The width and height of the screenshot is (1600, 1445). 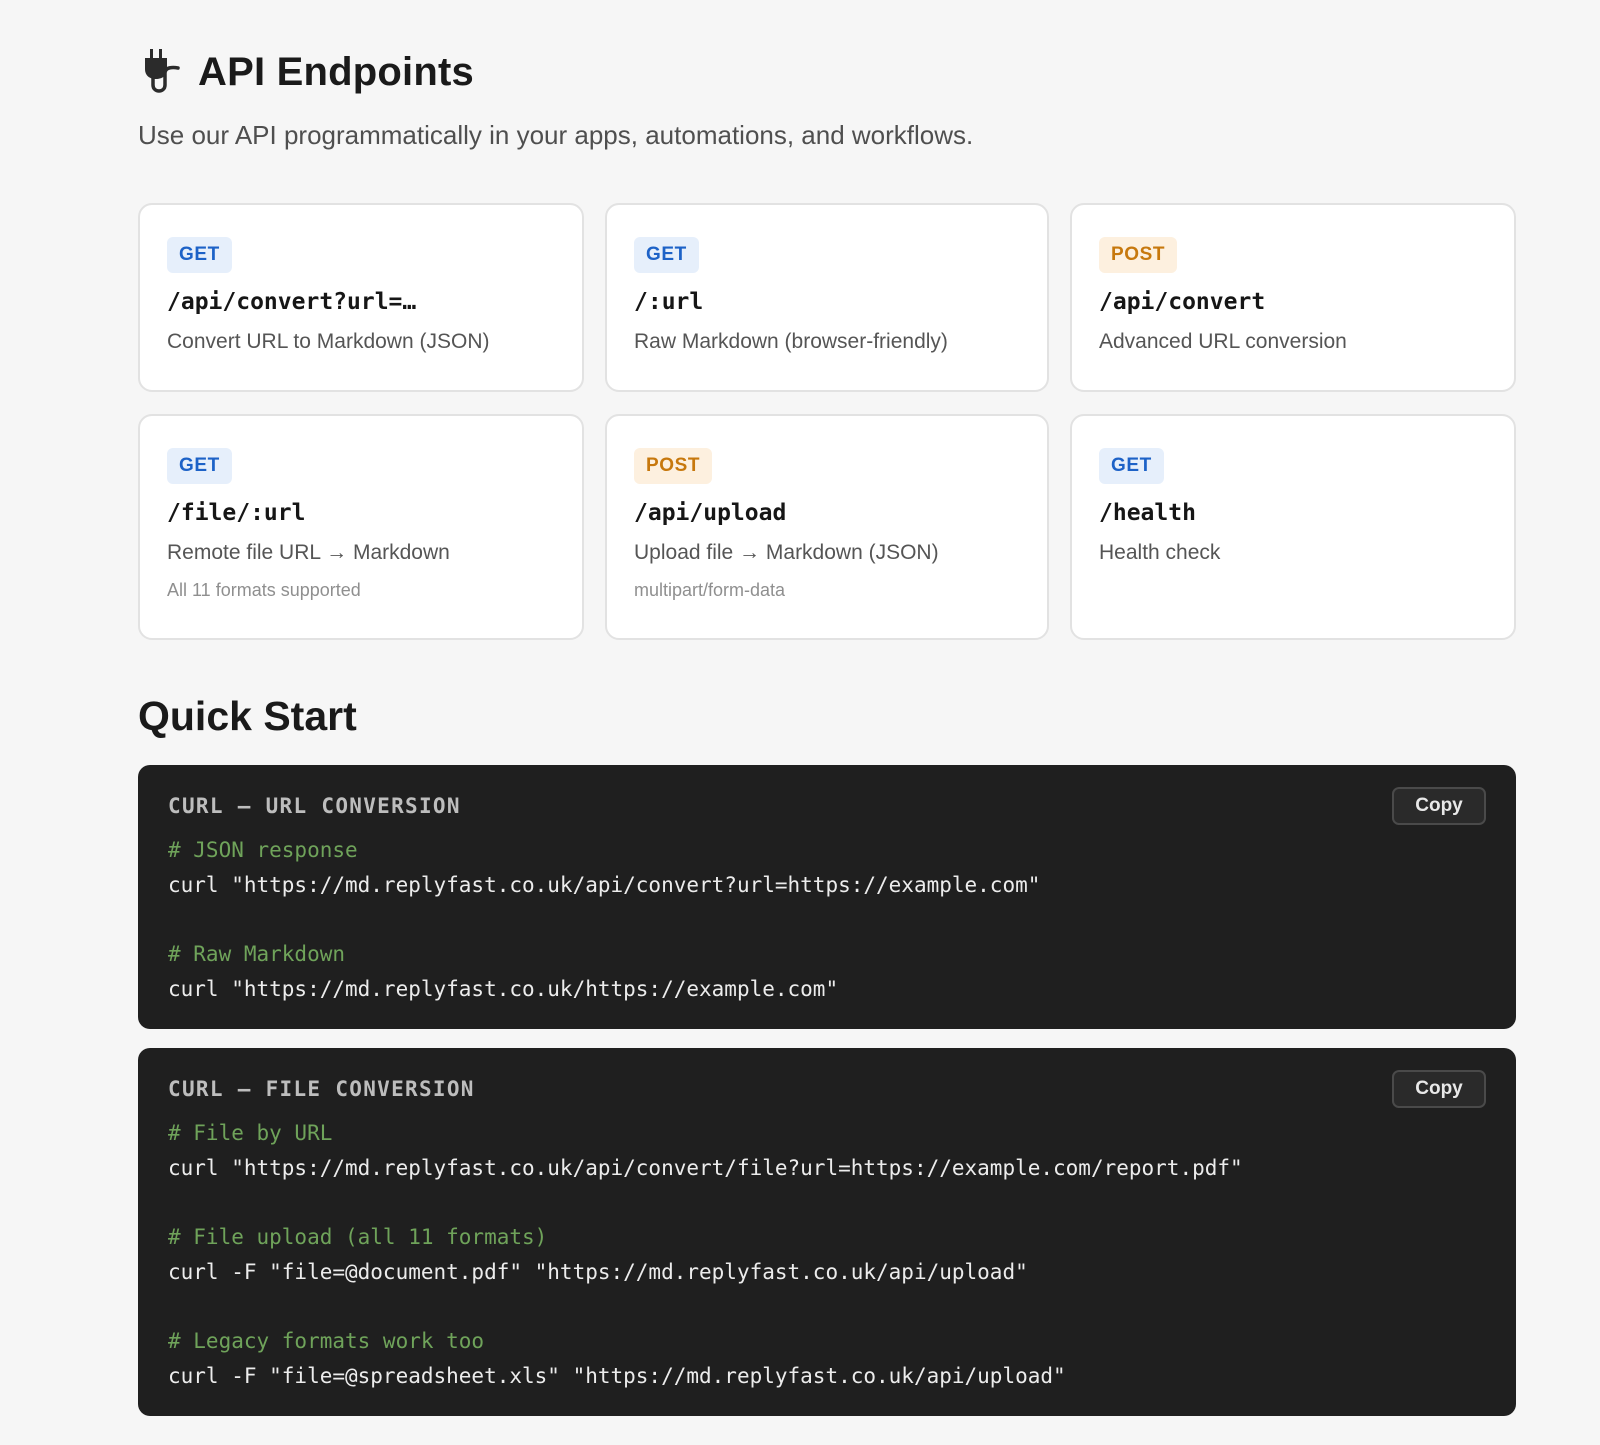 I want to click on quickstart-title: Quick Start, so click(x=247, y=716).